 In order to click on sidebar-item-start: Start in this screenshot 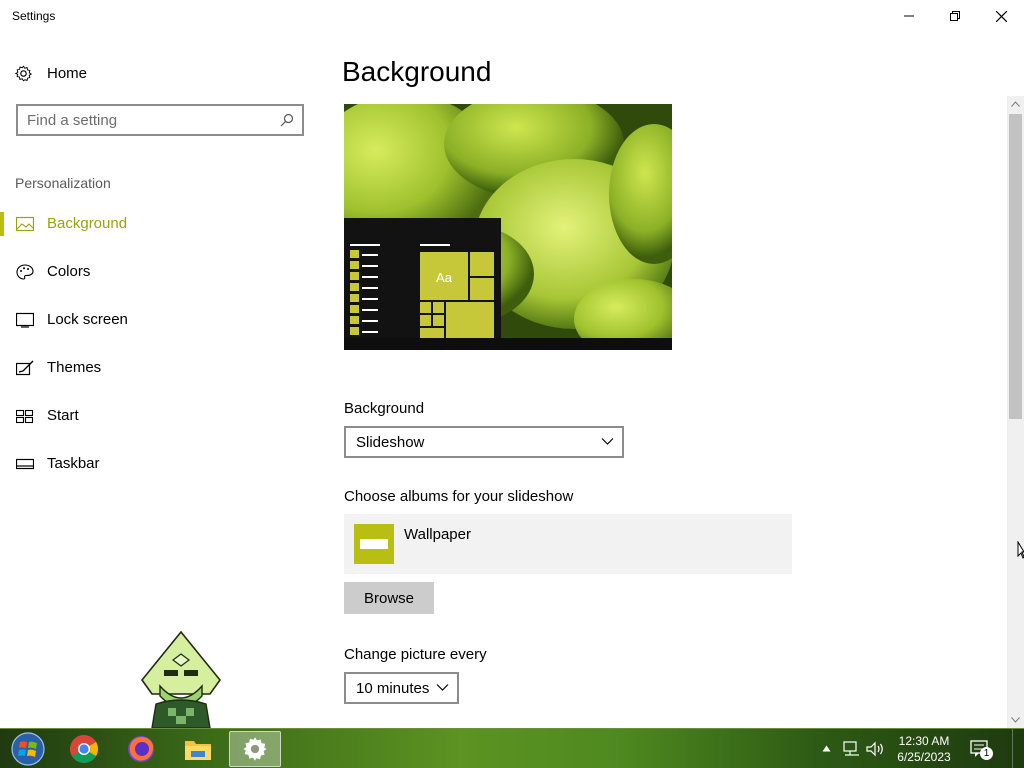, I will do `click(160, 416)`.